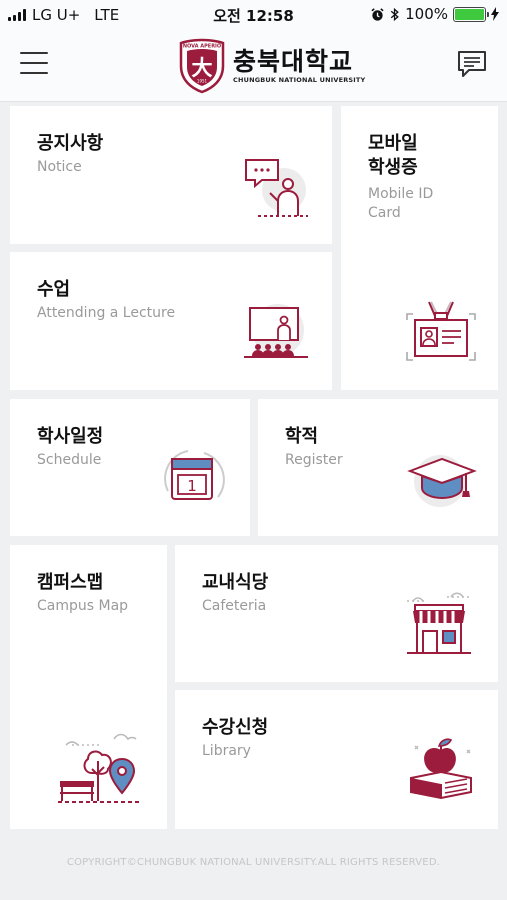  I want to click on tile-lecture-subtitle: Attending a Lecture, so click(106, 313).